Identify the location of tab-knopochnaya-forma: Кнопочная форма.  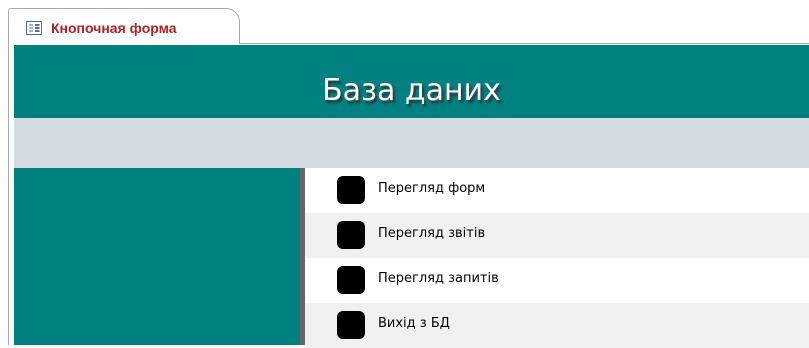
(124, 26).